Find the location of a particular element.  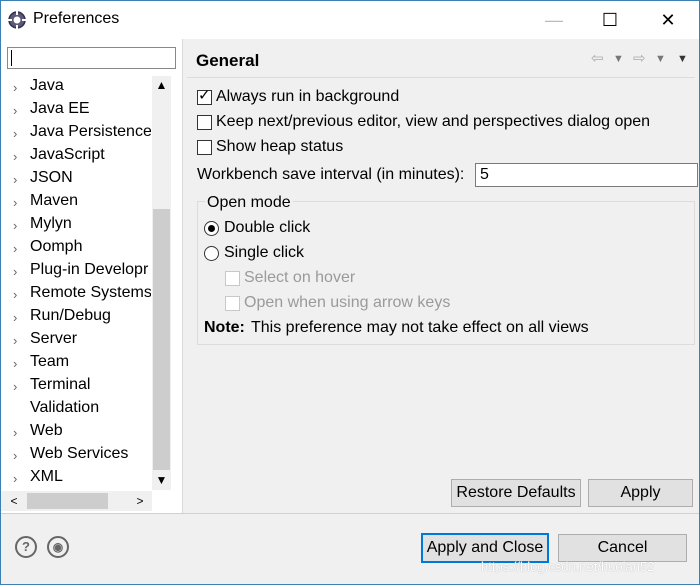

sidebar-item-oomph: › Oomph is located at coordinates (76, 248).